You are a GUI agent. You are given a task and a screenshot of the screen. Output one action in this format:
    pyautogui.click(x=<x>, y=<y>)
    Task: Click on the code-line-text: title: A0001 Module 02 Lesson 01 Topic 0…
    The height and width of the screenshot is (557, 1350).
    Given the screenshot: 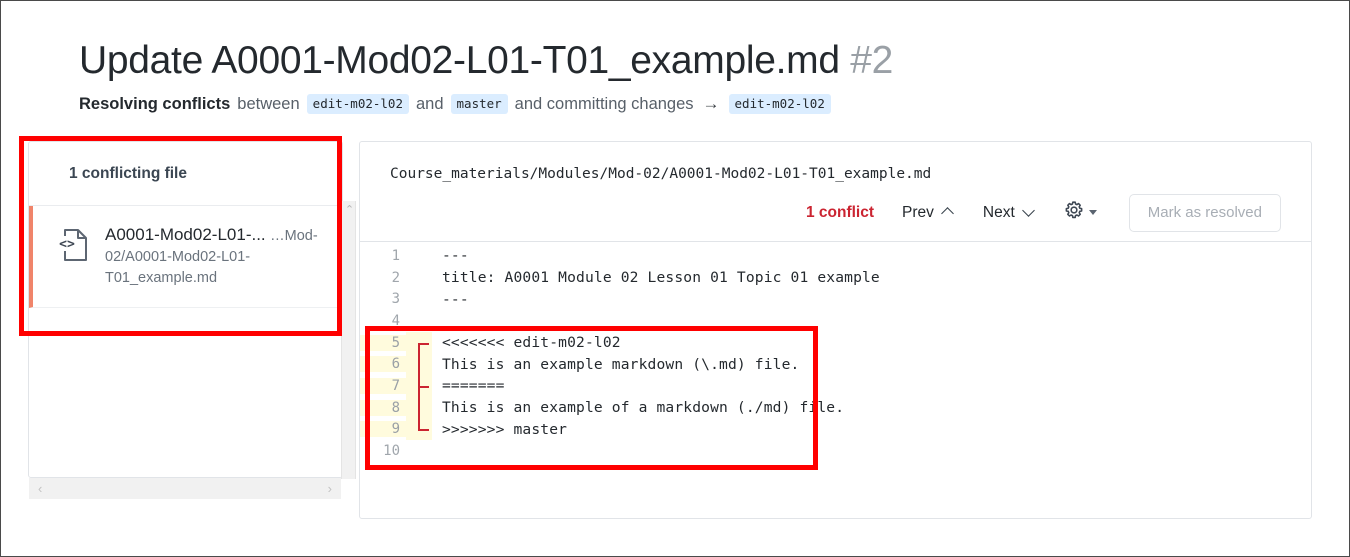 What is the action you would take?
    pyautogui.click(x=661, y=278)
    